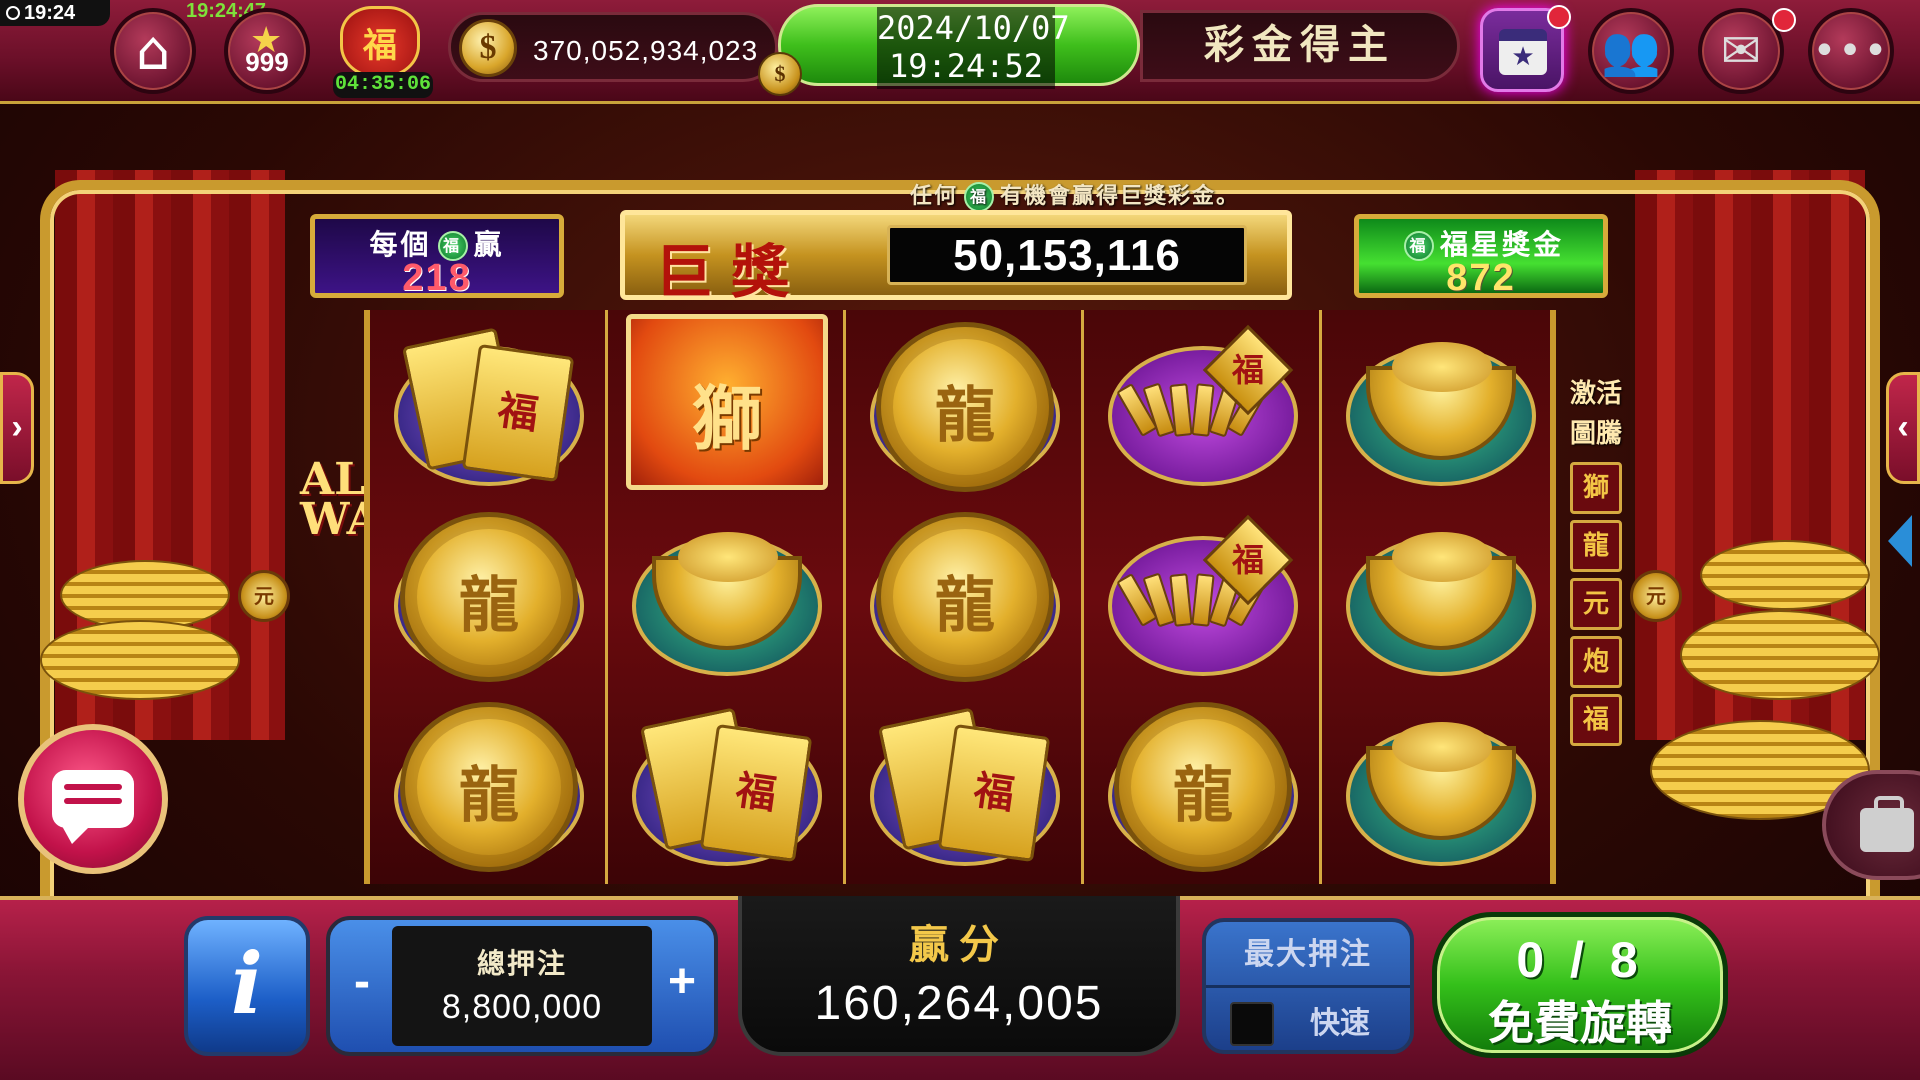 This screenshot has width=1920, height=1080. I want to click on max-bet-button: 最大押注, so click(1308, 955).